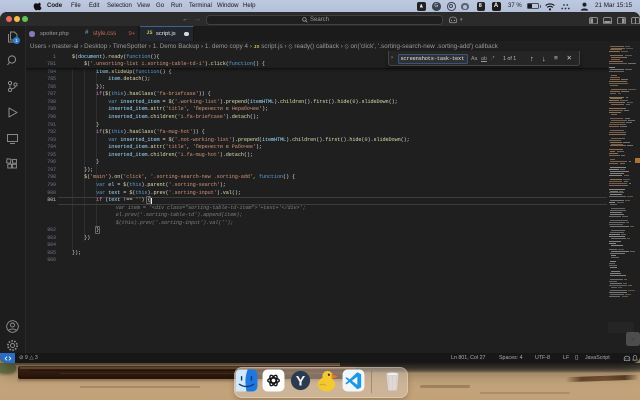  What do you see at coordinates (300, 381) in the screenshot?
I see `svg-text: Y` at bounding box center [300, 381].